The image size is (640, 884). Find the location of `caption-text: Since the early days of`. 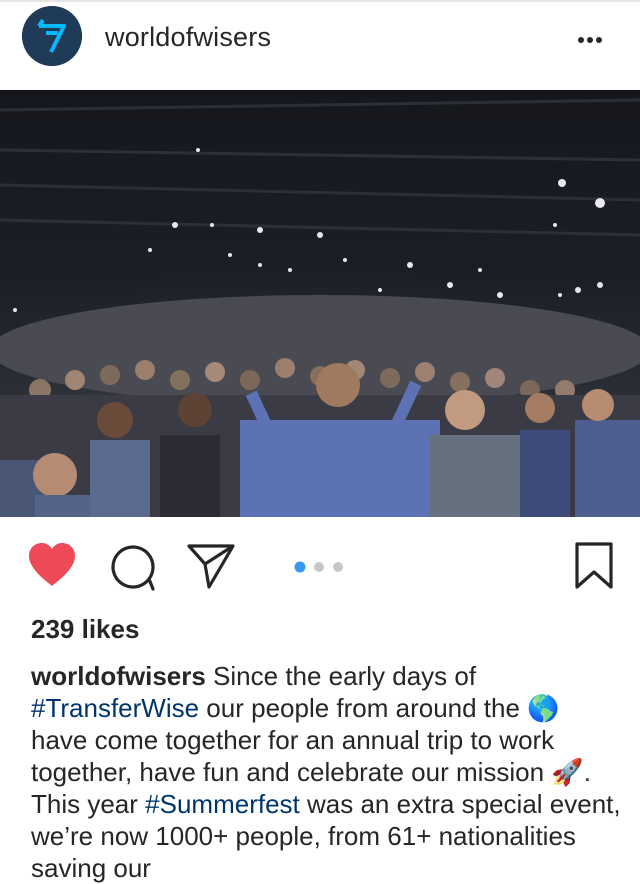

caption-text: Since the early days of is located at coordinates (341, 676).